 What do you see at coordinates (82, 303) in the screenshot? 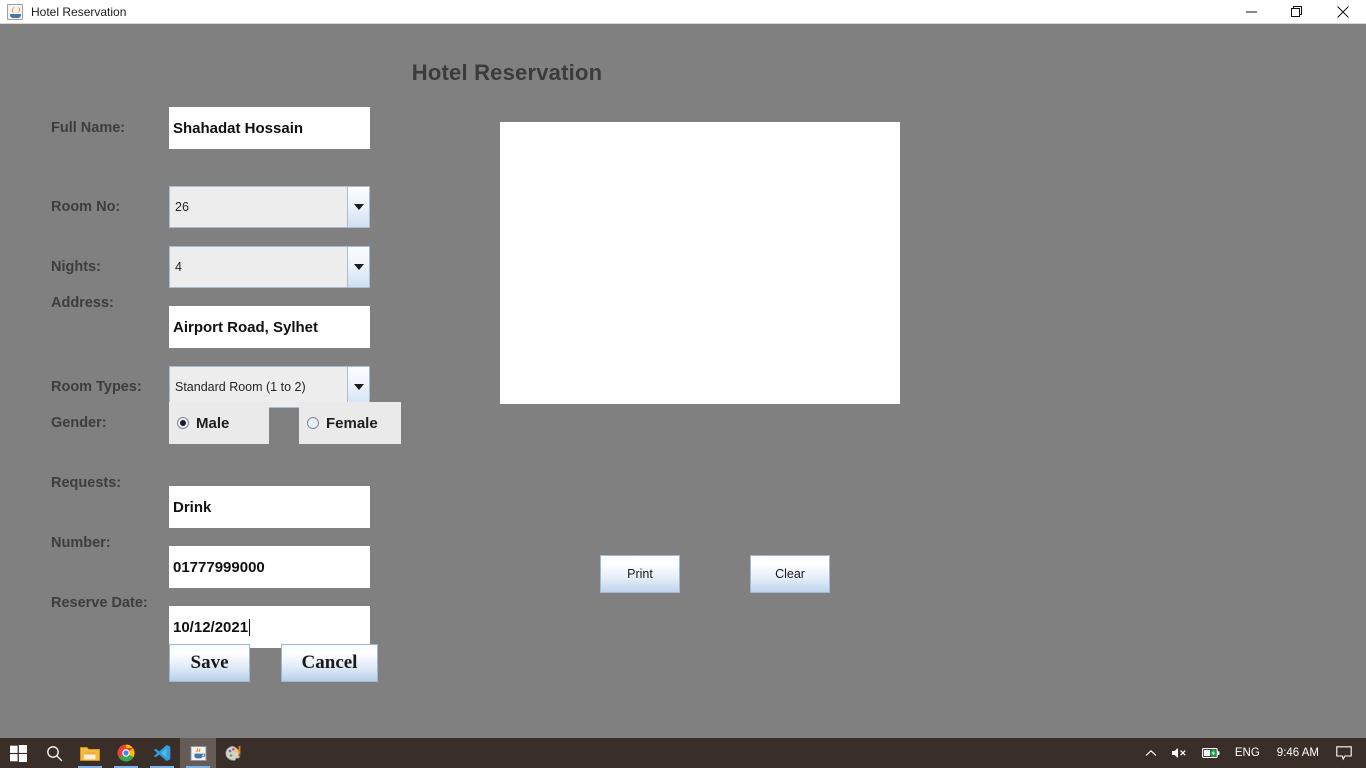
I see `label-address: Address:` at bounding box center [82, 303].